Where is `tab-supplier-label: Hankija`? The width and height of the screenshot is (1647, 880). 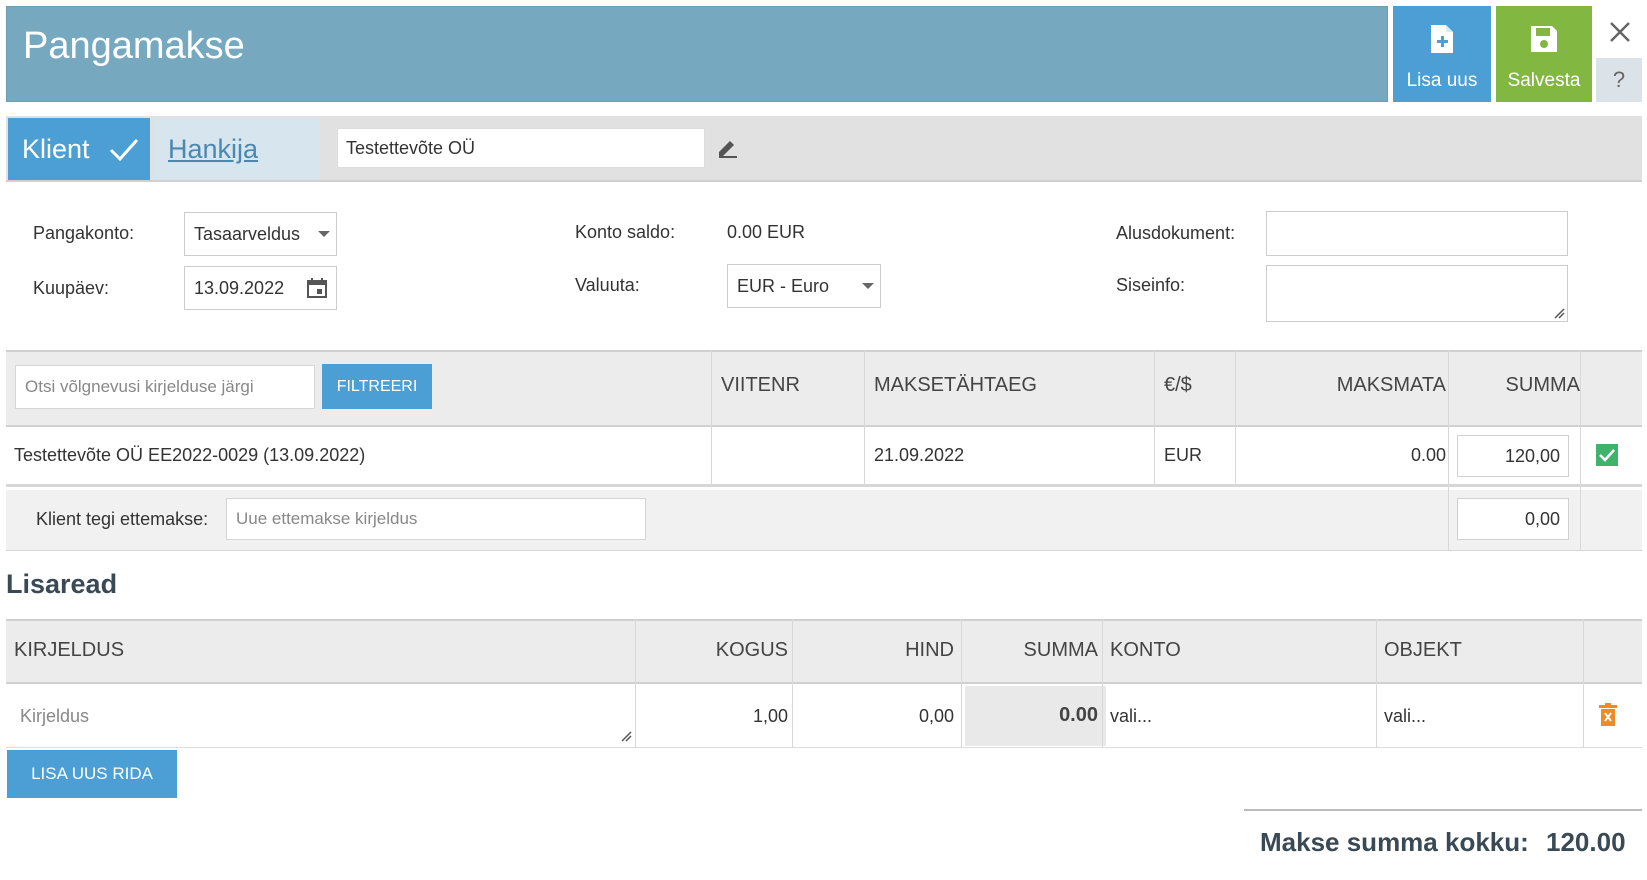
tab-supplier-label: Hankija is located at coordinates (213, 148).